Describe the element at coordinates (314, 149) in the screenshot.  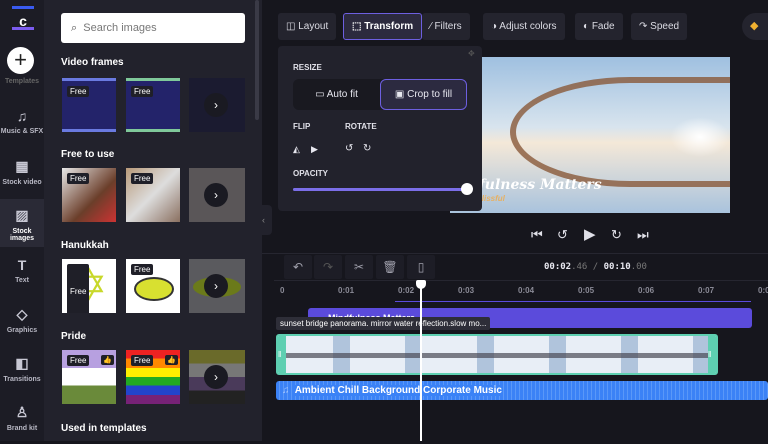
I see `flip-vertical-icon: ▶` at that location.